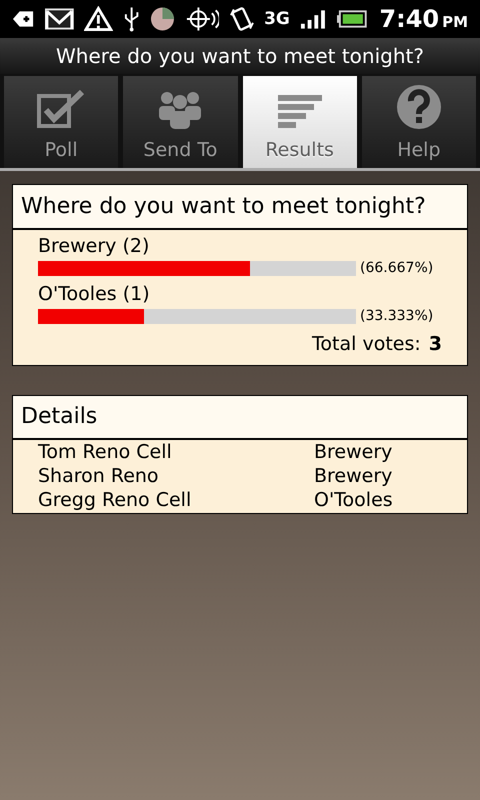 The width and height of the screenshot is (480, 800). Describe the element at coordinates (223, 207) in the screenshot. I see `poll-question: Where do you want to meet tonight?` at that location.